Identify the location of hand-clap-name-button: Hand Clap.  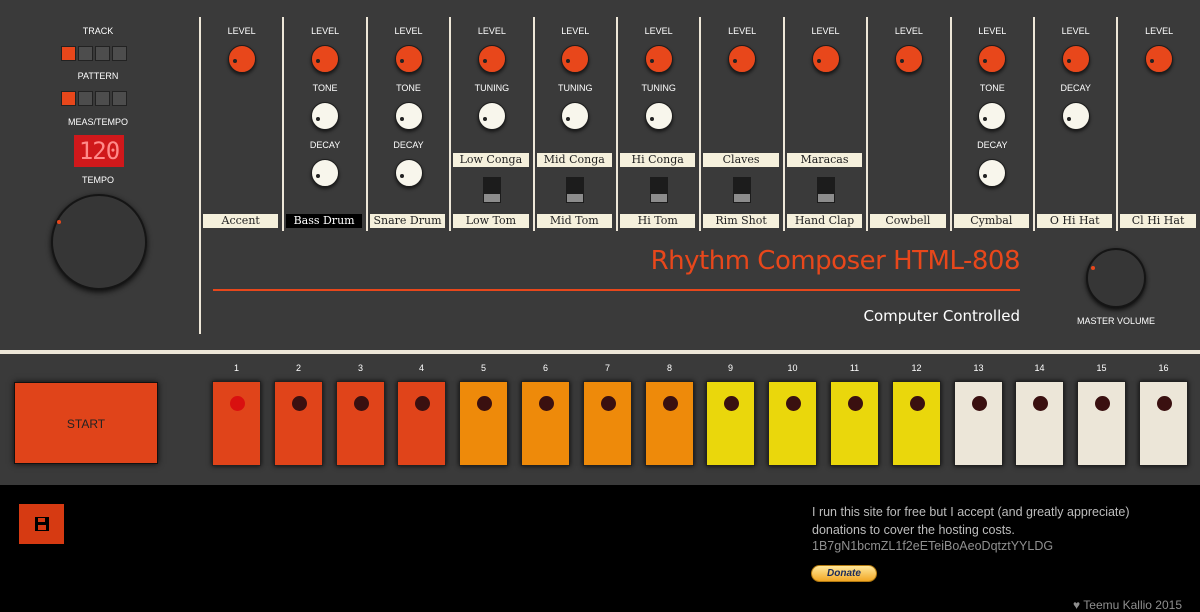
(824, 221).